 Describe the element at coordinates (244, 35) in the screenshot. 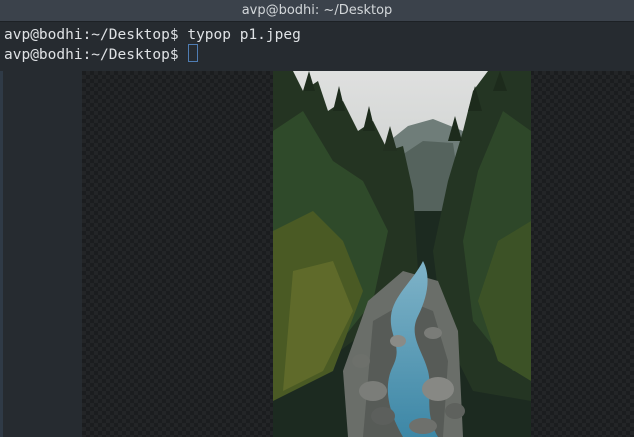

I see `command-text: typop p1.jpeg` at that location.